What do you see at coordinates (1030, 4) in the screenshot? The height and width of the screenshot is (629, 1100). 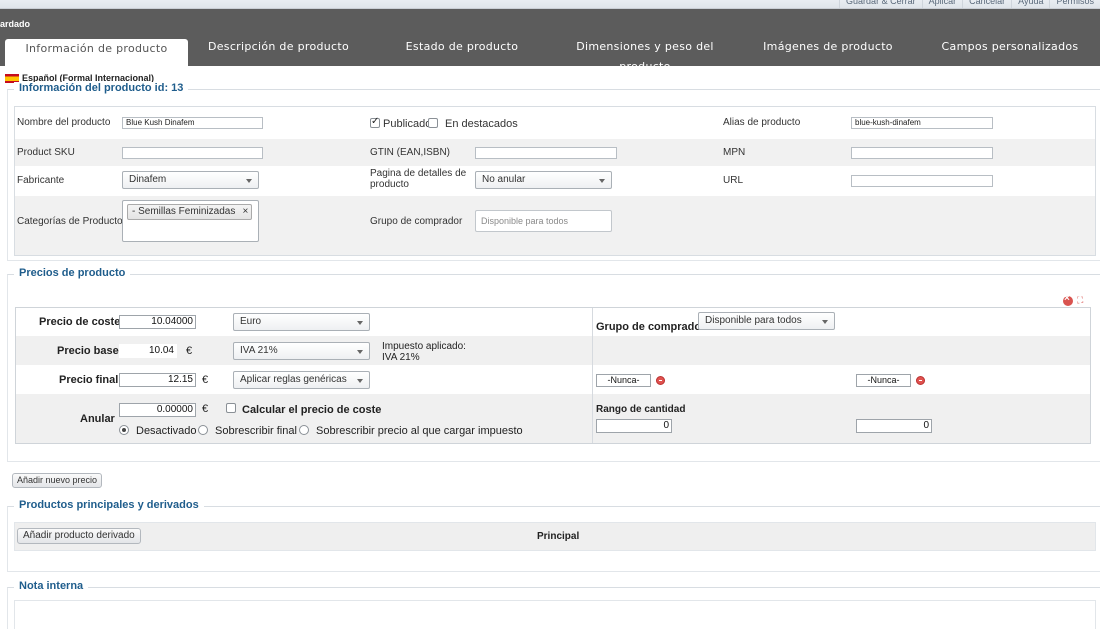 I see `help-button: Ayuda` at bounding box center [1030, 4].